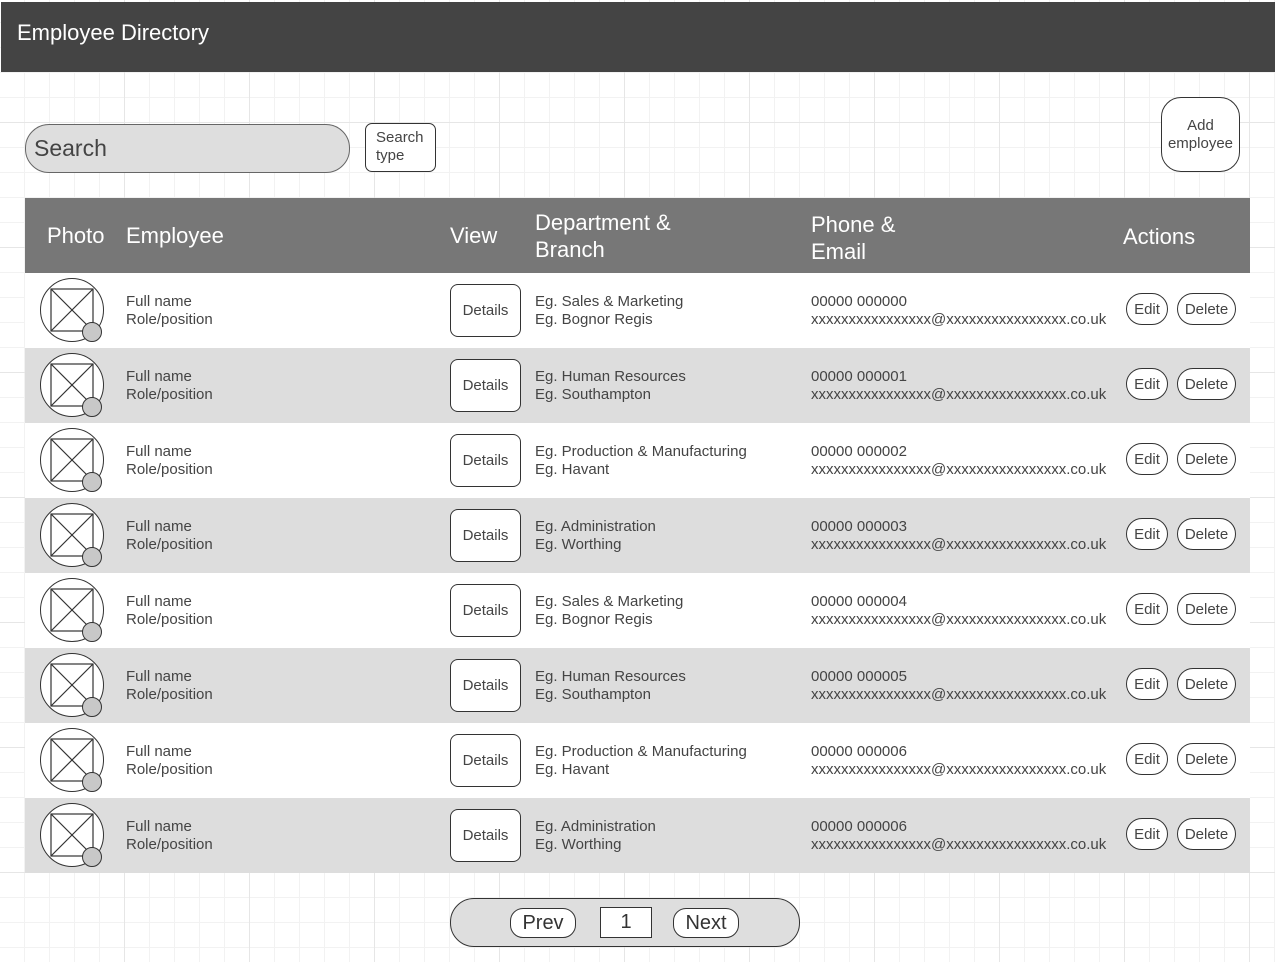 The width and height of the screenshot is (1275, 962). I want to click on phone-number: 00000 000003, so click(859, 526).